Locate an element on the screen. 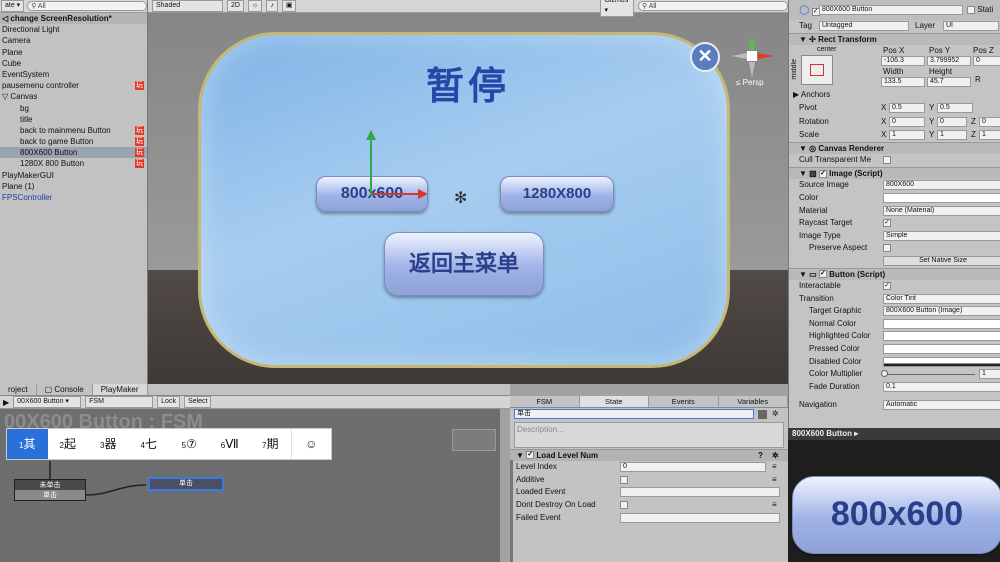 The width and height of the screenshot is (1000, 562). move-gizmo-x-arrow-icon is located at coordinates (423, 194).